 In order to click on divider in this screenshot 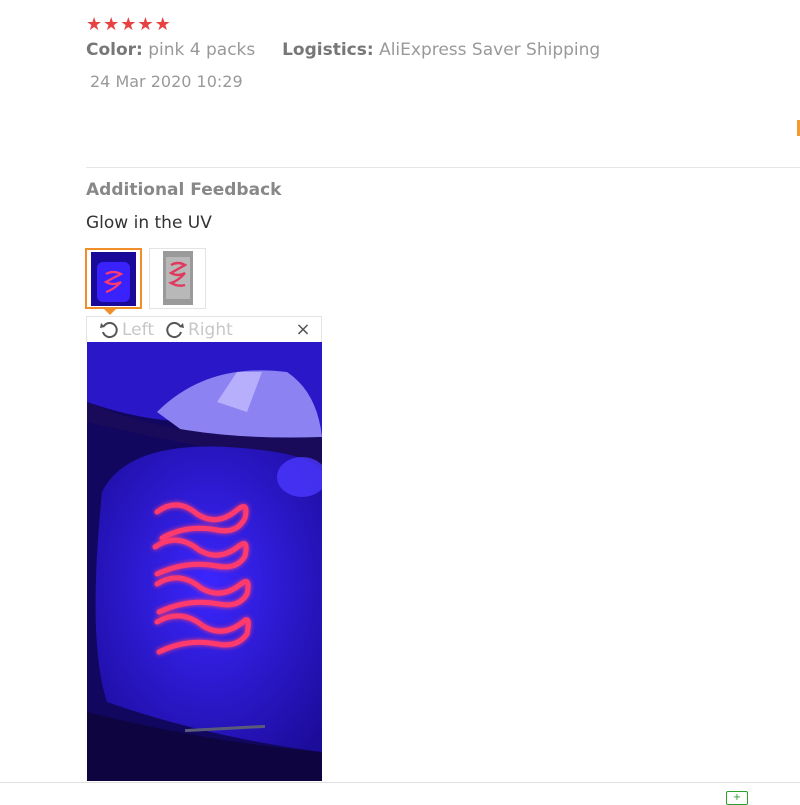, I will do `click(443, 167)`.